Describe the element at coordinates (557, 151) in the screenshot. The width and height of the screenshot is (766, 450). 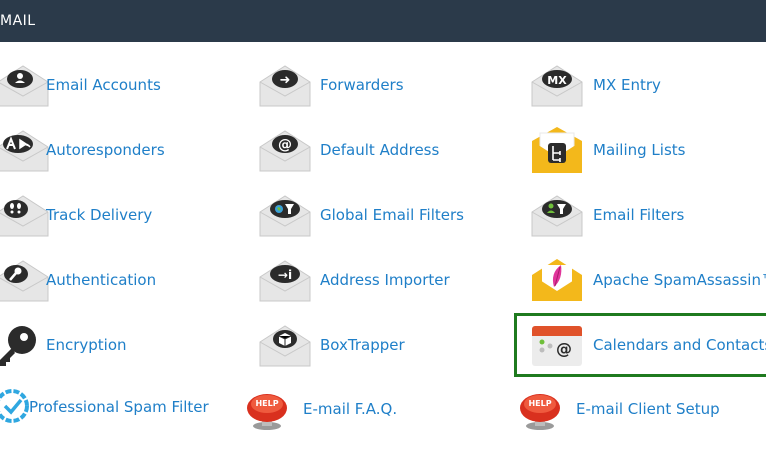
I see `mailing-list-envelope-icon` at that location.